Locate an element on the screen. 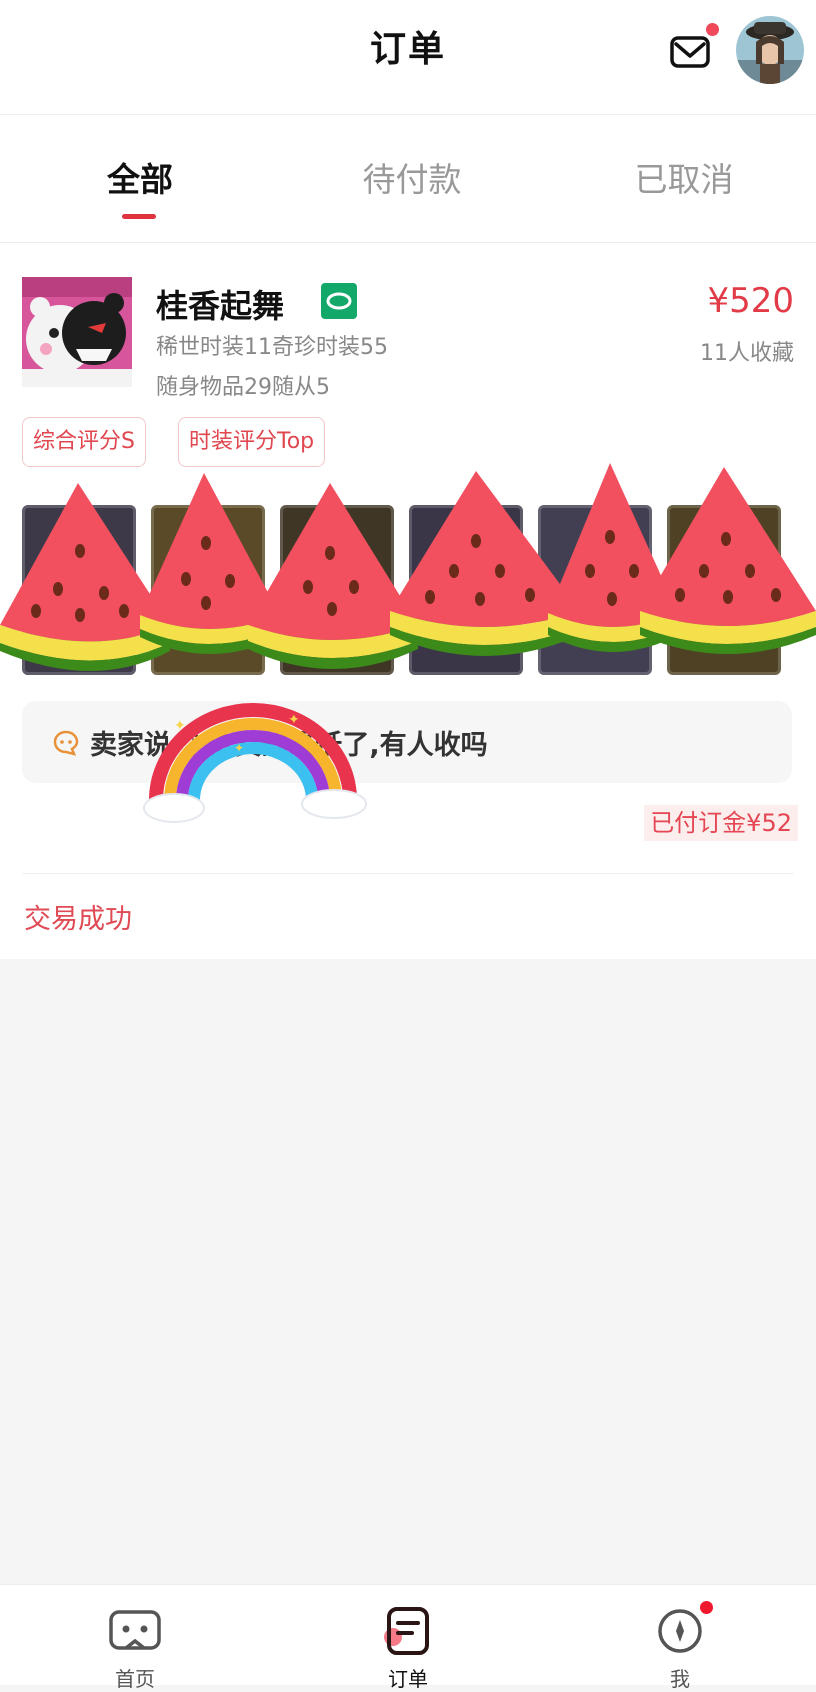 Image resolution: width=816 pixels, height=1692 pixels. tab-all: 全部 is located at coordinates (140, 177).